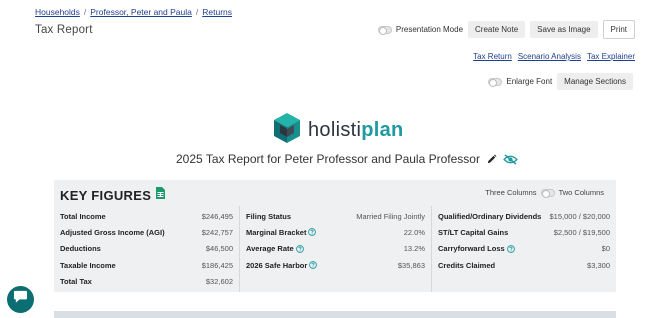  Describe the element at coordinates (618, 29) in the screenshot. I see `print-button: Print` at that location.